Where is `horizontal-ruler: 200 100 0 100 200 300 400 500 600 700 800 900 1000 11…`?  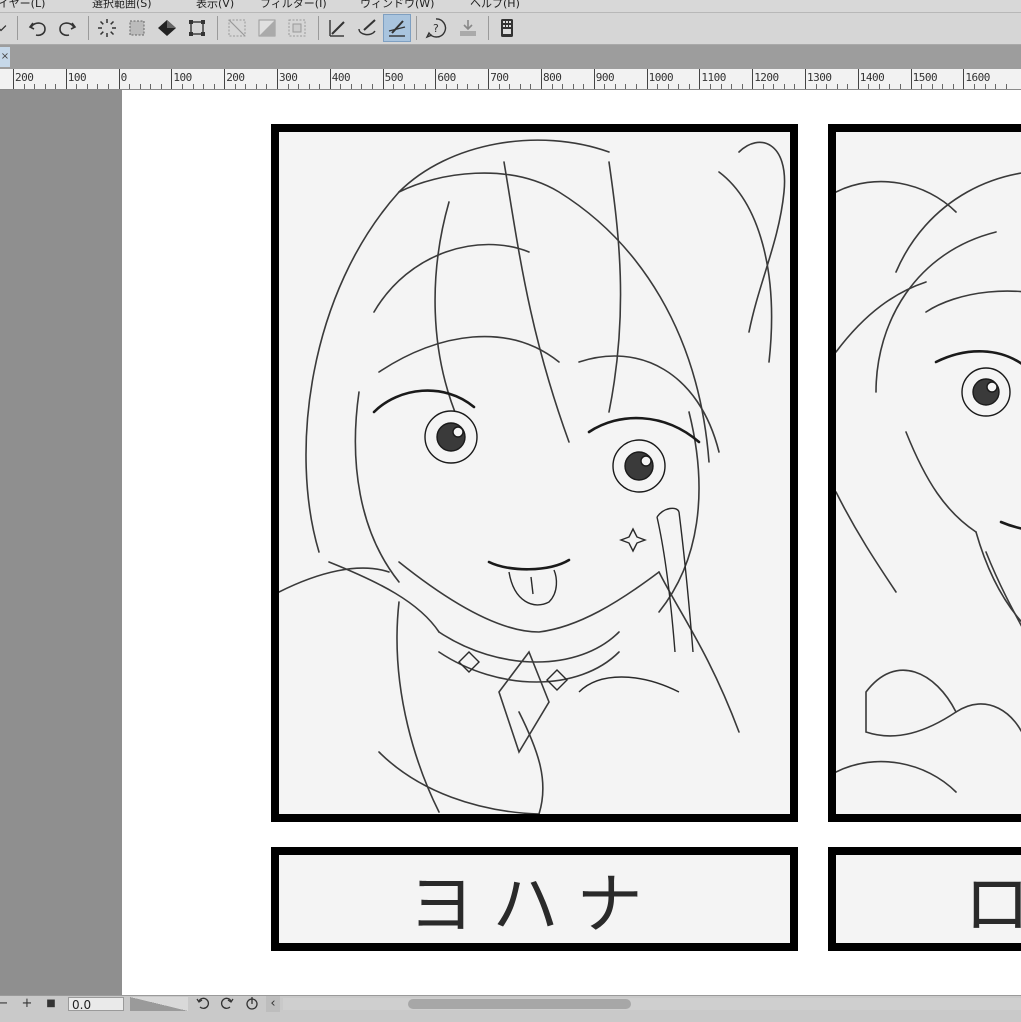 horizontal-ruler: 200 100 0 100 200 300 400 500 600 700 800 900 1000 11… is located at coordinates (510, 79).